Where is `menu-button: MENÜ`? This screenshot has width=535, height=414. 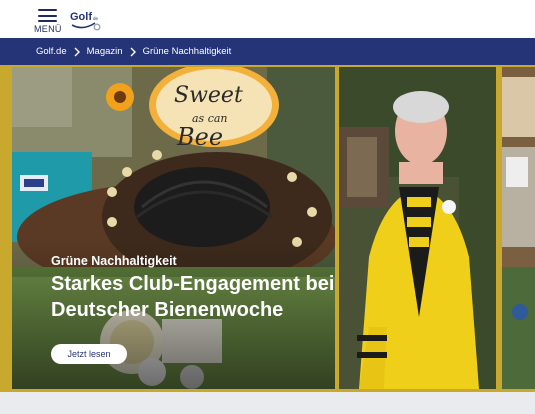
menu-button: MENÜ is located at coordinates (49, 20).